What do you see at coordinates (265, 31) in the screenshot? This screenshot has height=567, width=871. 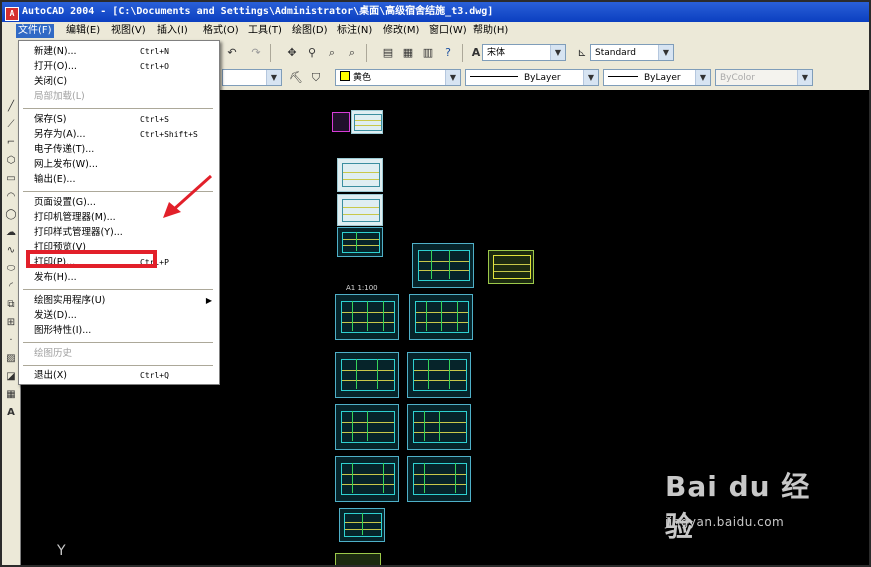 I see `menu-tools: 工具(T)` at bounding box center [265, 31].